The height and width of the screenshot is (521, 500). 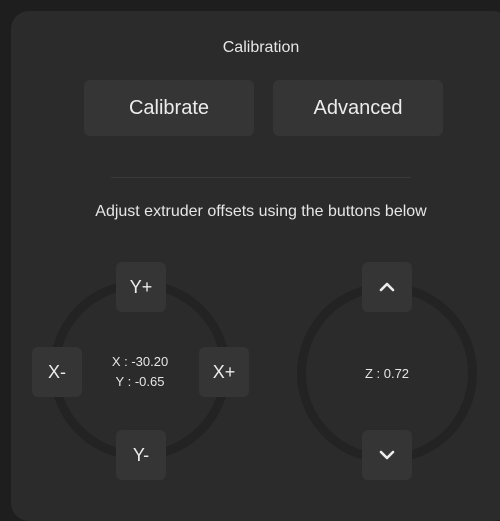 I want to click on xy-offset-readout: X : -30.20 Y : -0.65, so click(x=140, y=372).